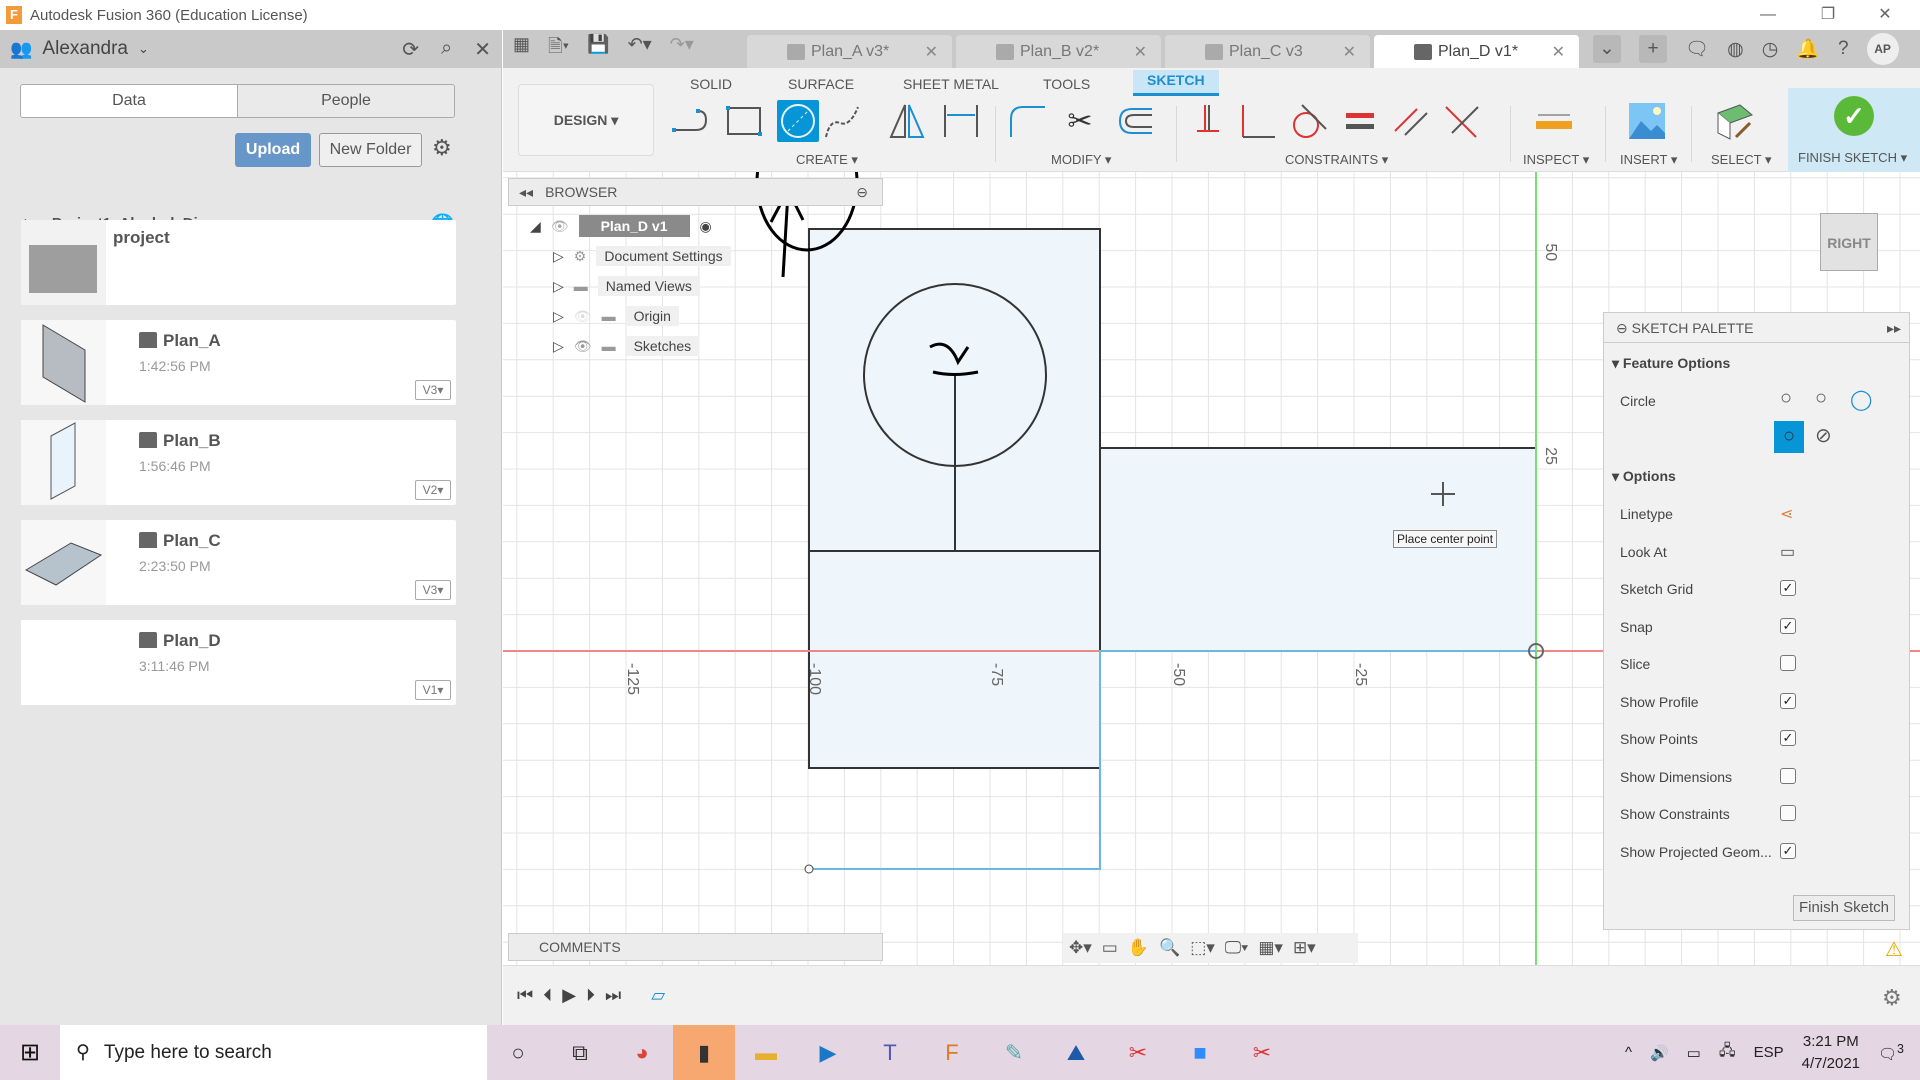 The width and height of the screenshot is (1920, 1080). Describe the element at coordinates (890, 1052) in the screenshot. I see `teams-icon: T` at that location.